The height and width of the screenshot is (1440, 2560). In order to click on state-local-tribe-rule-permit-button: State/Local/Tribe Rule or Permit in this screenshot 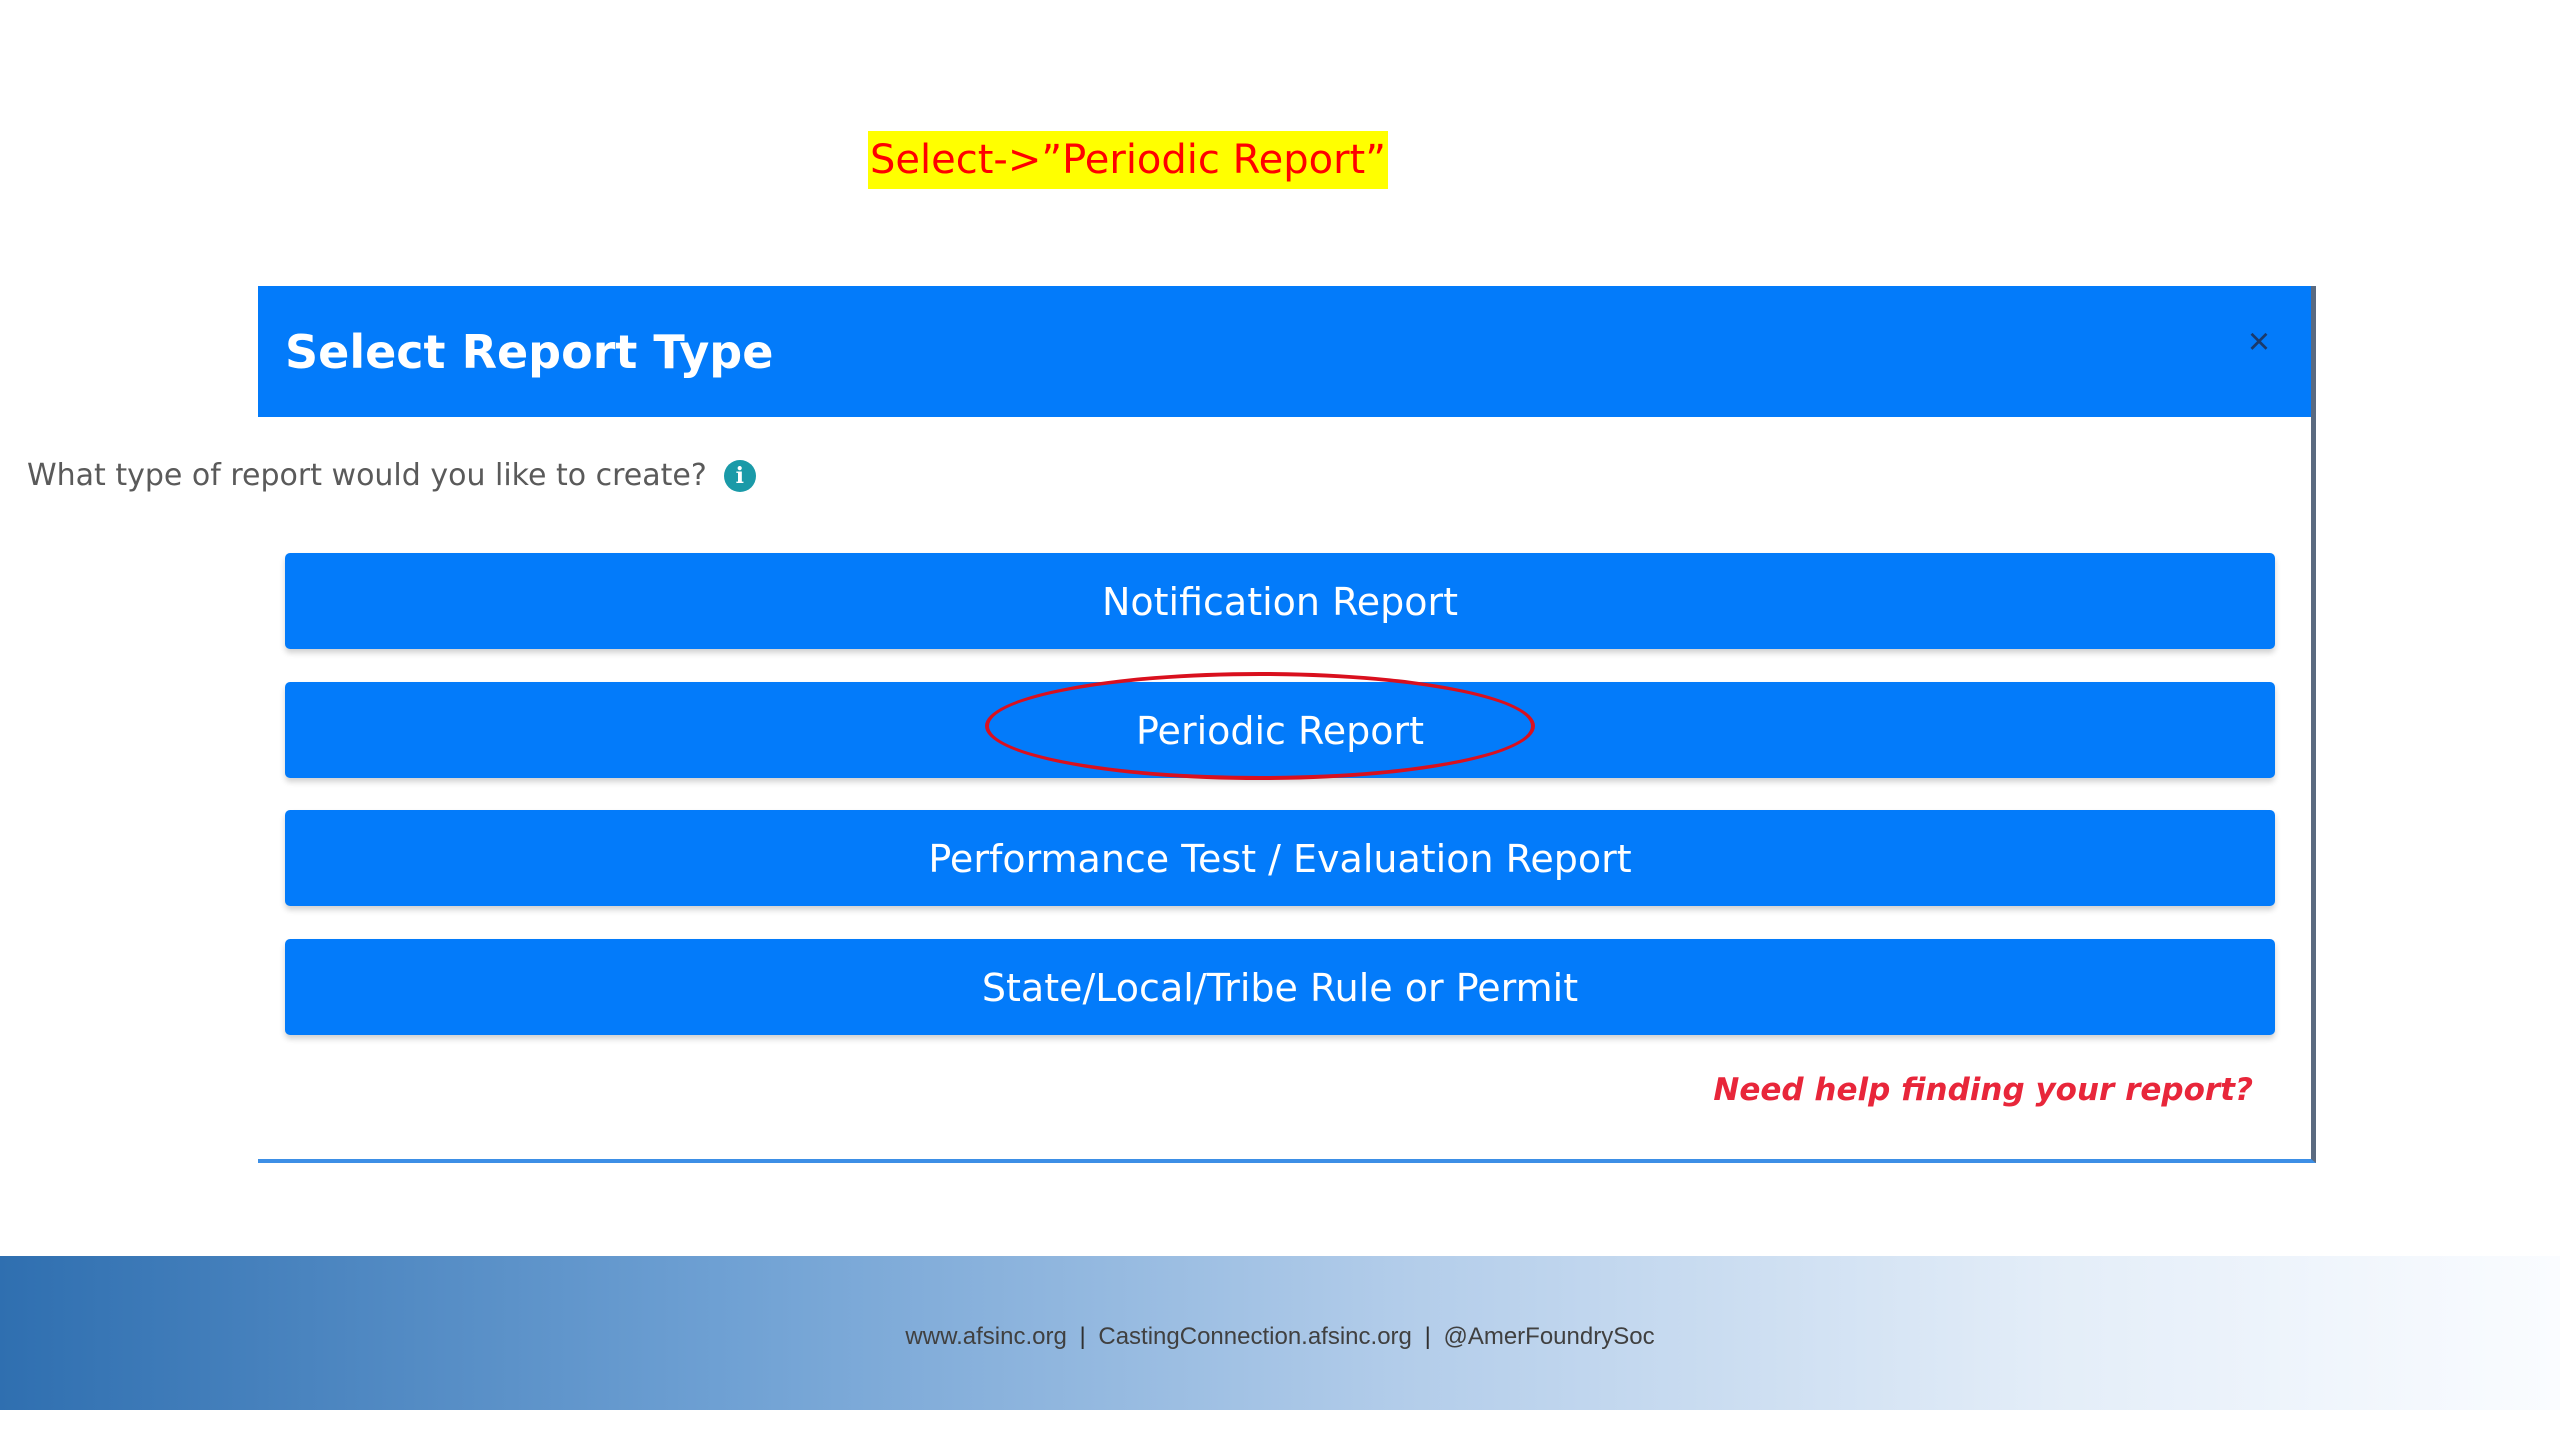, I will do `click(1280, 987)`.